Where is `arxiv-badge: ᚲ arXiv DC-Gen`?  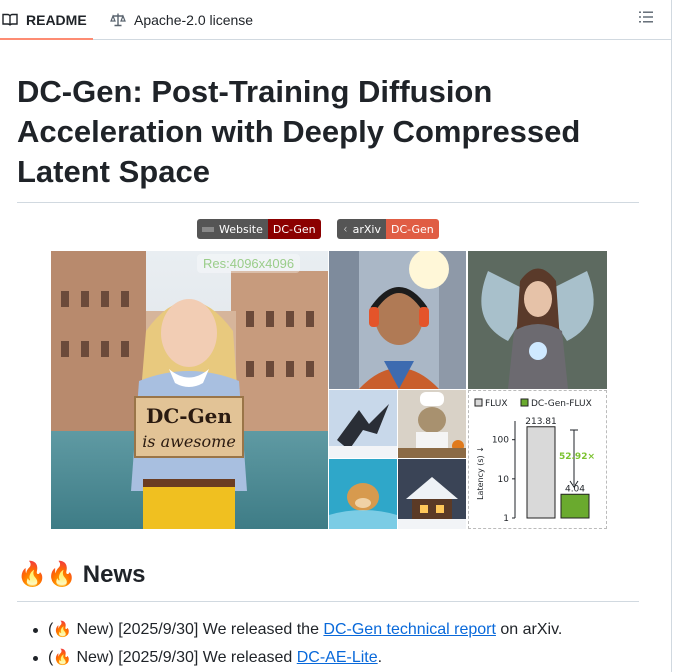 arxiv-badge: ᚲ arXiv DC-Gen is located at coordinates (388, 229).